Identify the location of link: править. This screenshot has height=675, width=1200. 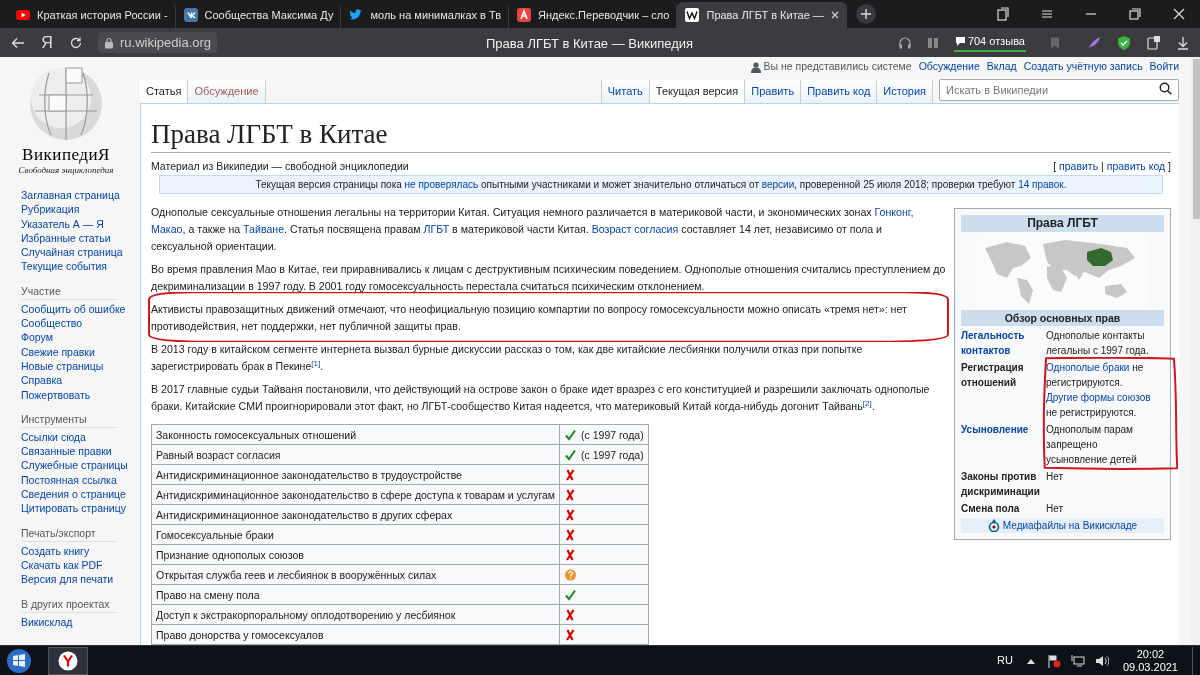
(1079, 166).